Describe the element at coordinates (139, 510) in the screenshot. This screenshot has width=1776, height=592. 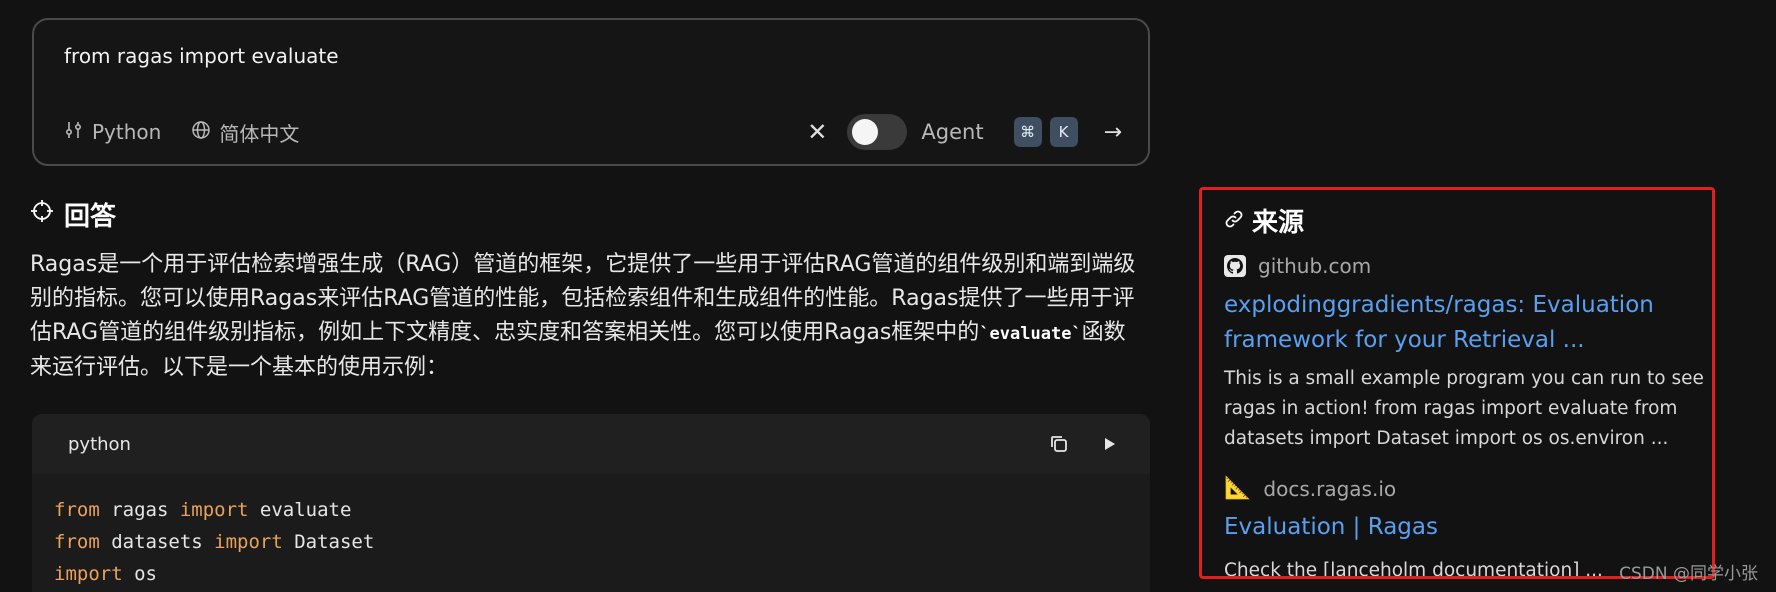
I see `code-token: ragas` at that location.